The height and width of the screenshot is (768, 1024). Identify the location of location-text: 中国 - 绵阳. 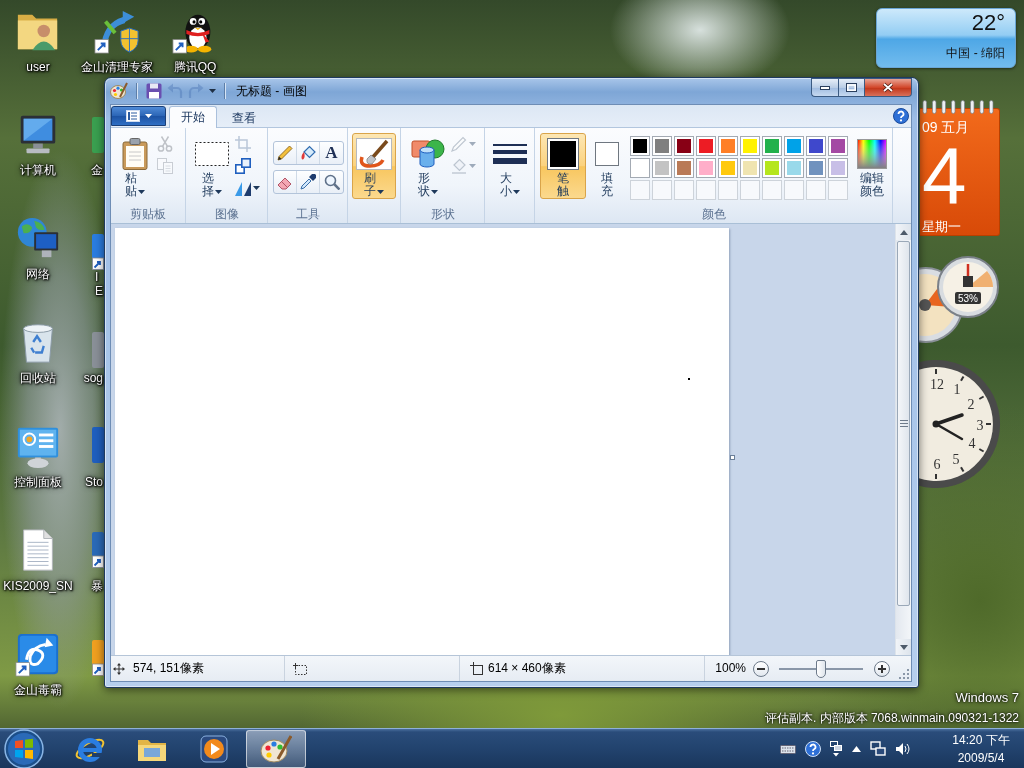
(975, 53).